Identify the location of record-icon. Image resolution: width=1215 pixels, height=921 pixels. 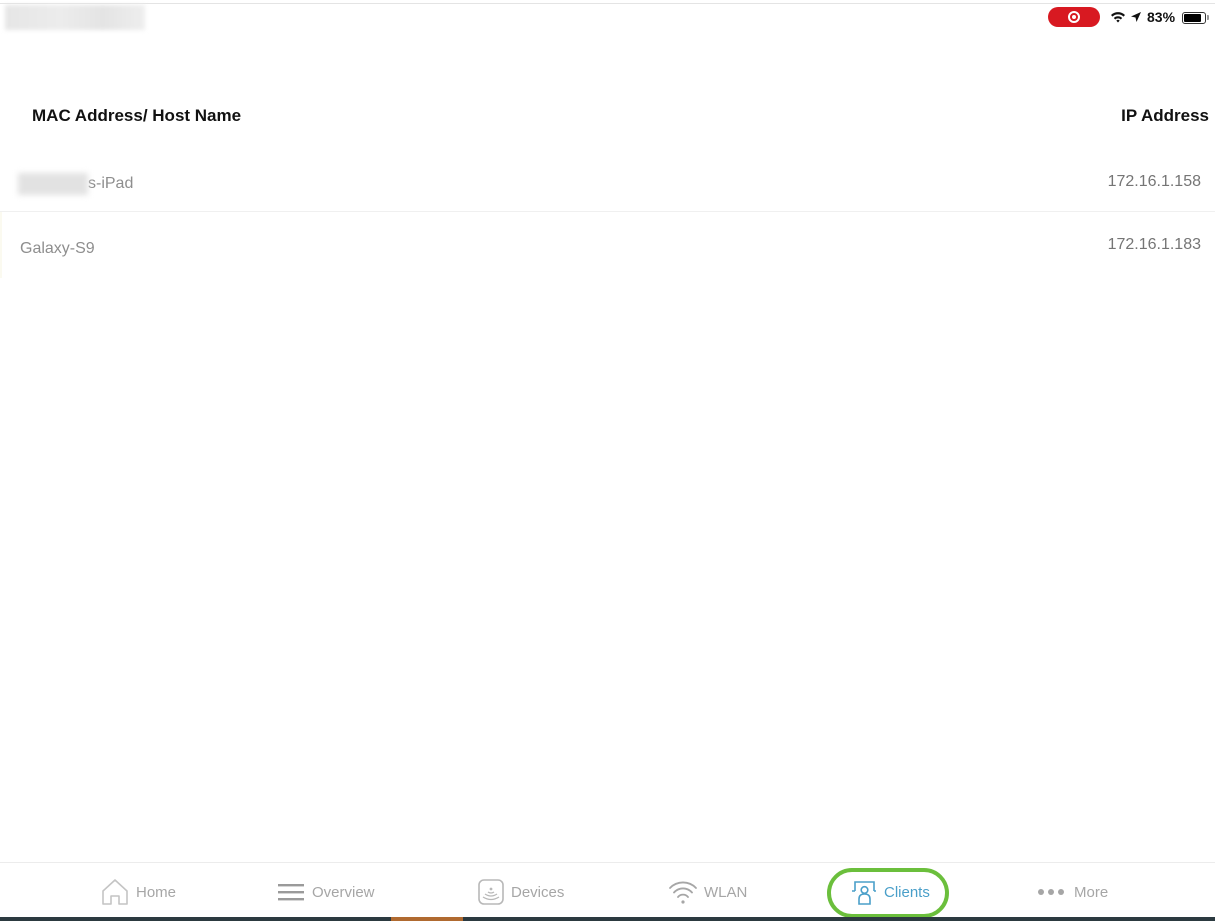
(1074, 17).